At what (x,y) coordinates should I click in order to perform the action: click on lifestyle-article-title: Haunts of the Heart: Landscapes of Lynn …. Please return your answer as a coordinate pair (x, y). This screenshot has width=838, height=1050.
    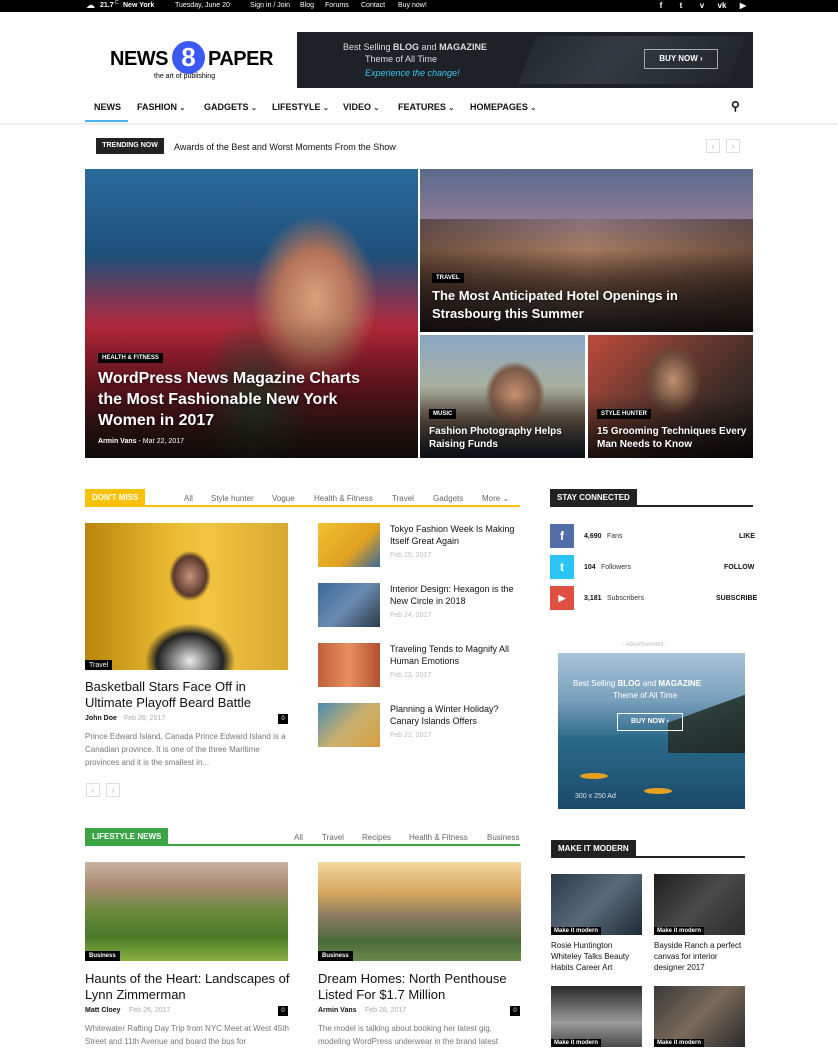
    Looking at the image, I should click on (187, 987).